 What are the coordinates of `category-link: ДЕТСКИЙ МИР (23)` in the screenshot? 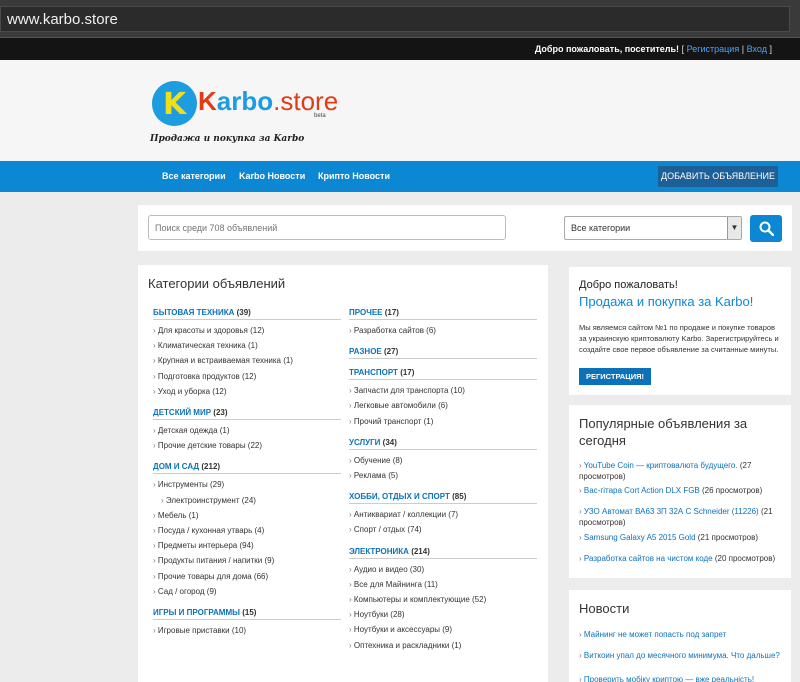 It's located at (247, 414).